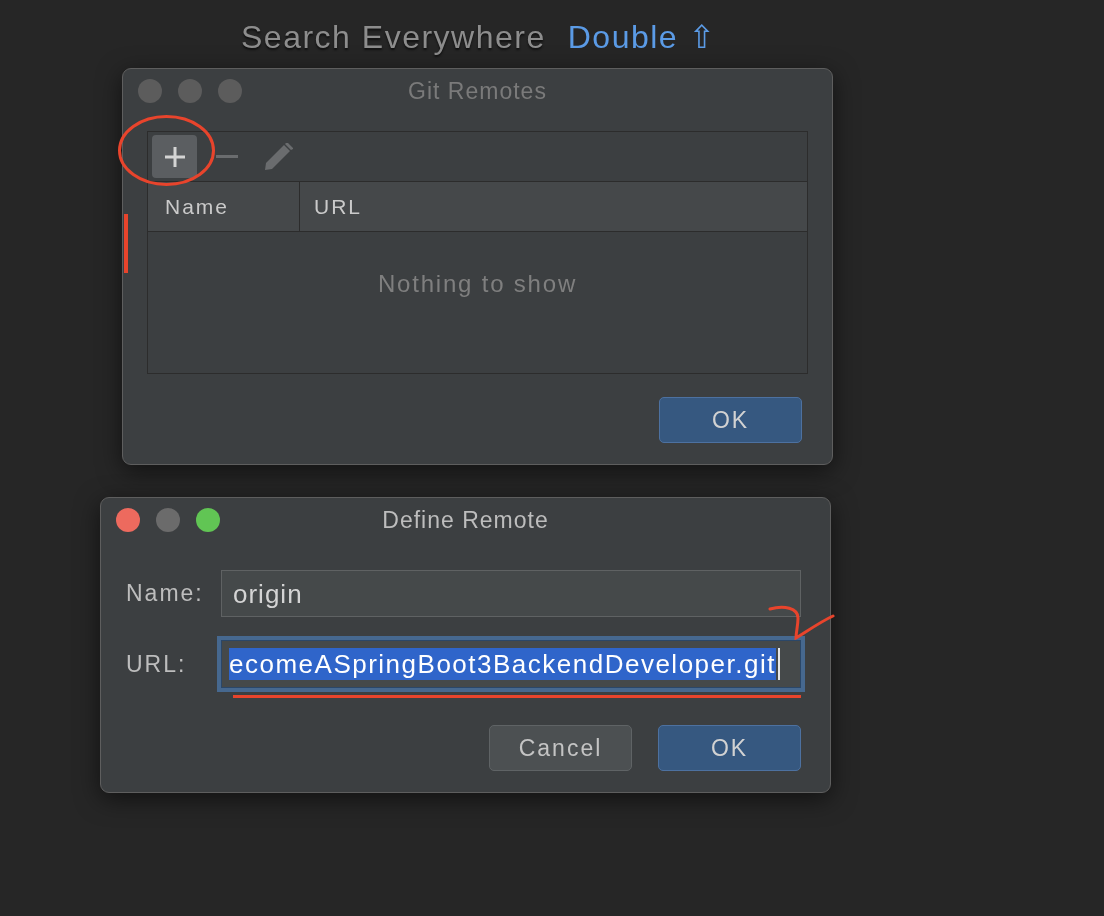 Image resolution: width=1104 pixels, height=916 pixels. What do you see at coordinates (157, 664) in the screenshot?
I see `field-label: URL:` at bounding box center [157, 664].